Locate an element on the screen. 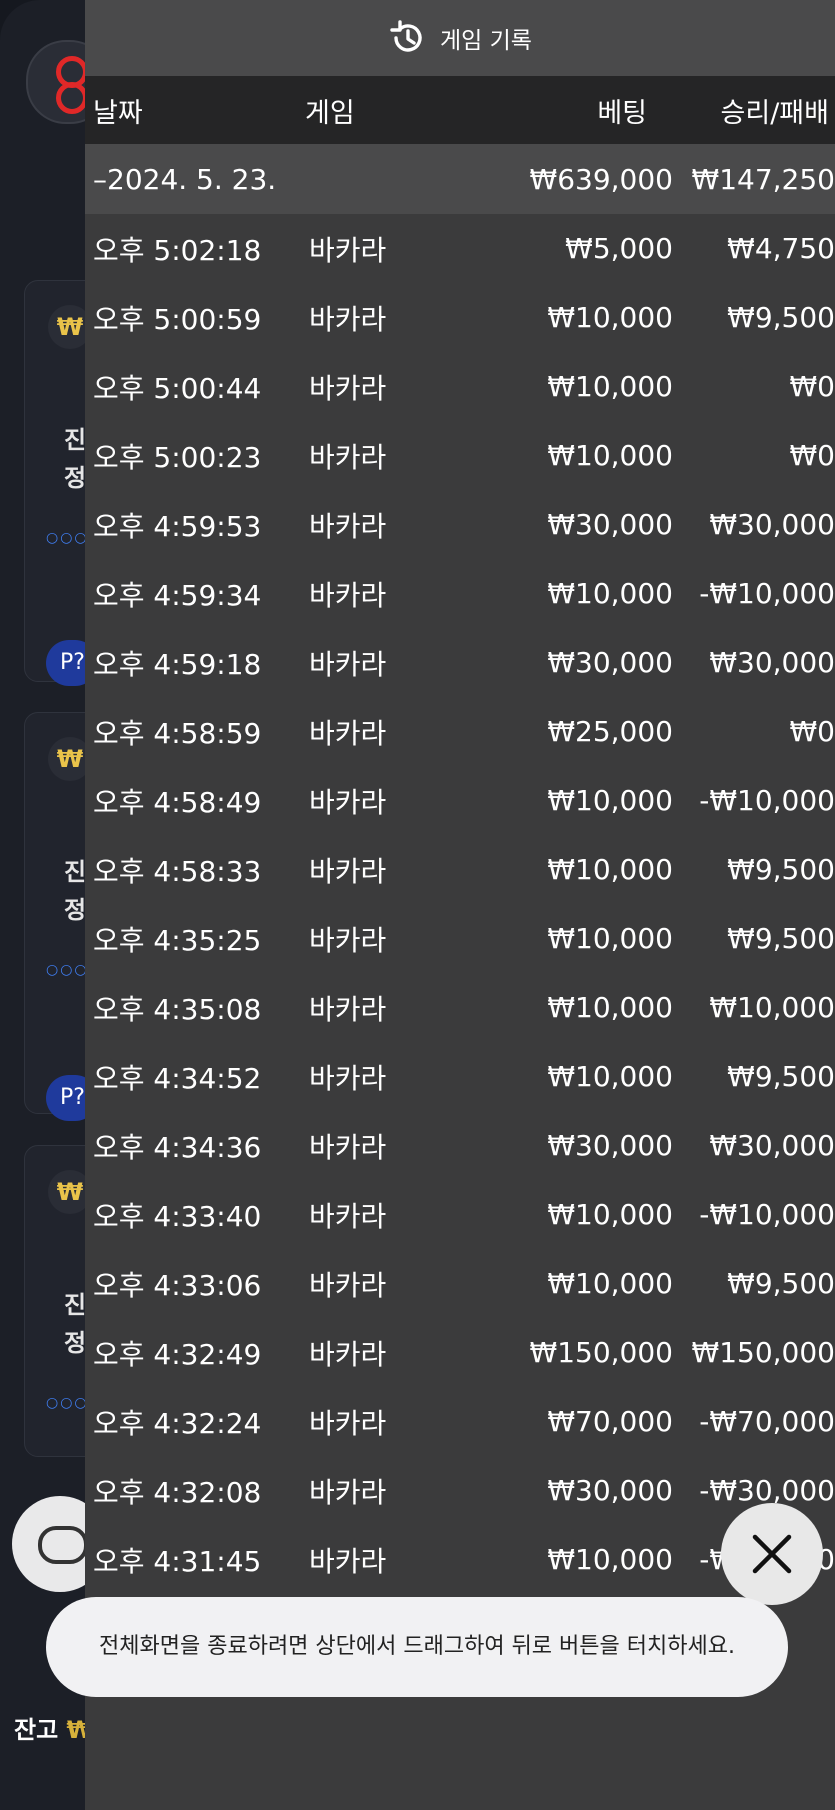 The width and height of the screenshot is (835, 1810). panel-header: 게임 기록 is located at coordinates (460, 38).